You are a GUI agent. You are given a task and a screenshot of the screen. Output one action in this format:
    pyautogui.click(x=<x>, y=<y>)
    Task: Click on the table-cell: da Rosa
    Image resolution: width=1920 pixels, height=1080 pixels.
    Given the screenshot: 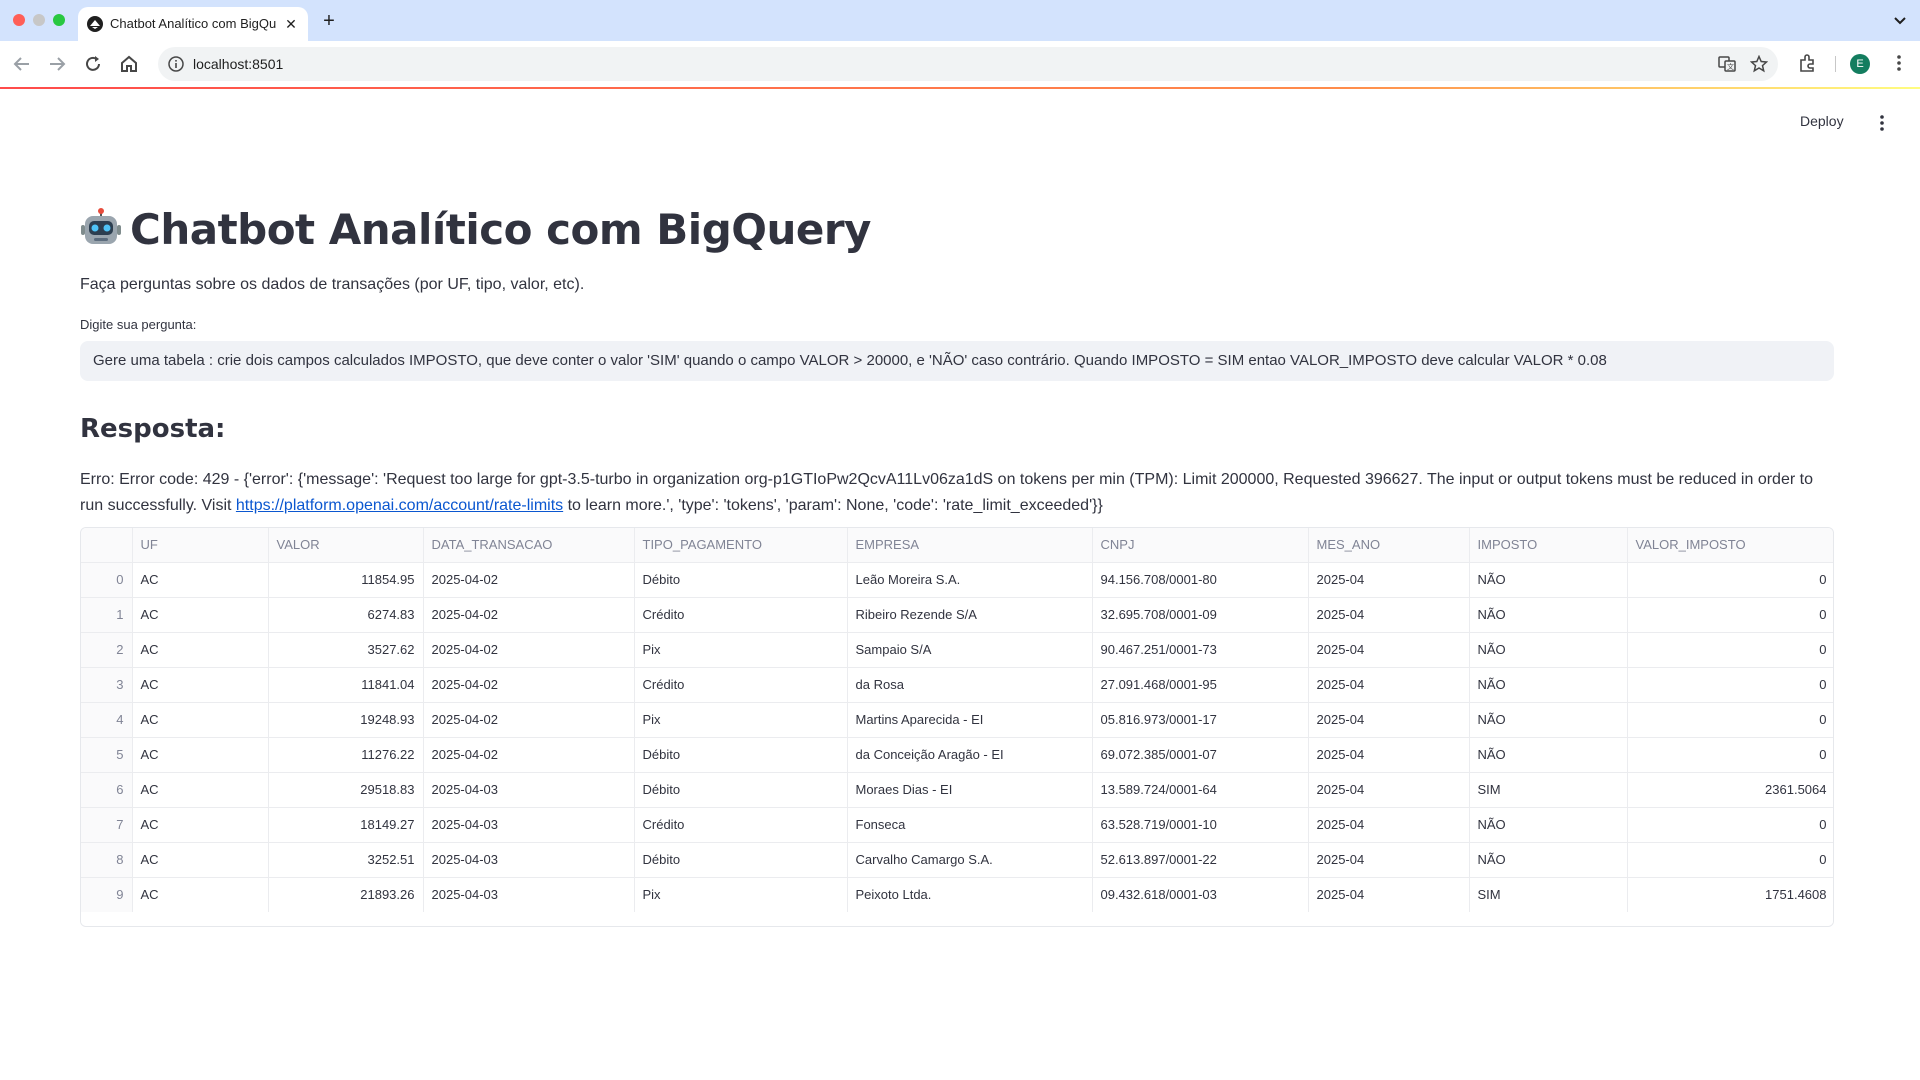 What is the action you would take?
    pyautogui.click(x=970, y=685)
    